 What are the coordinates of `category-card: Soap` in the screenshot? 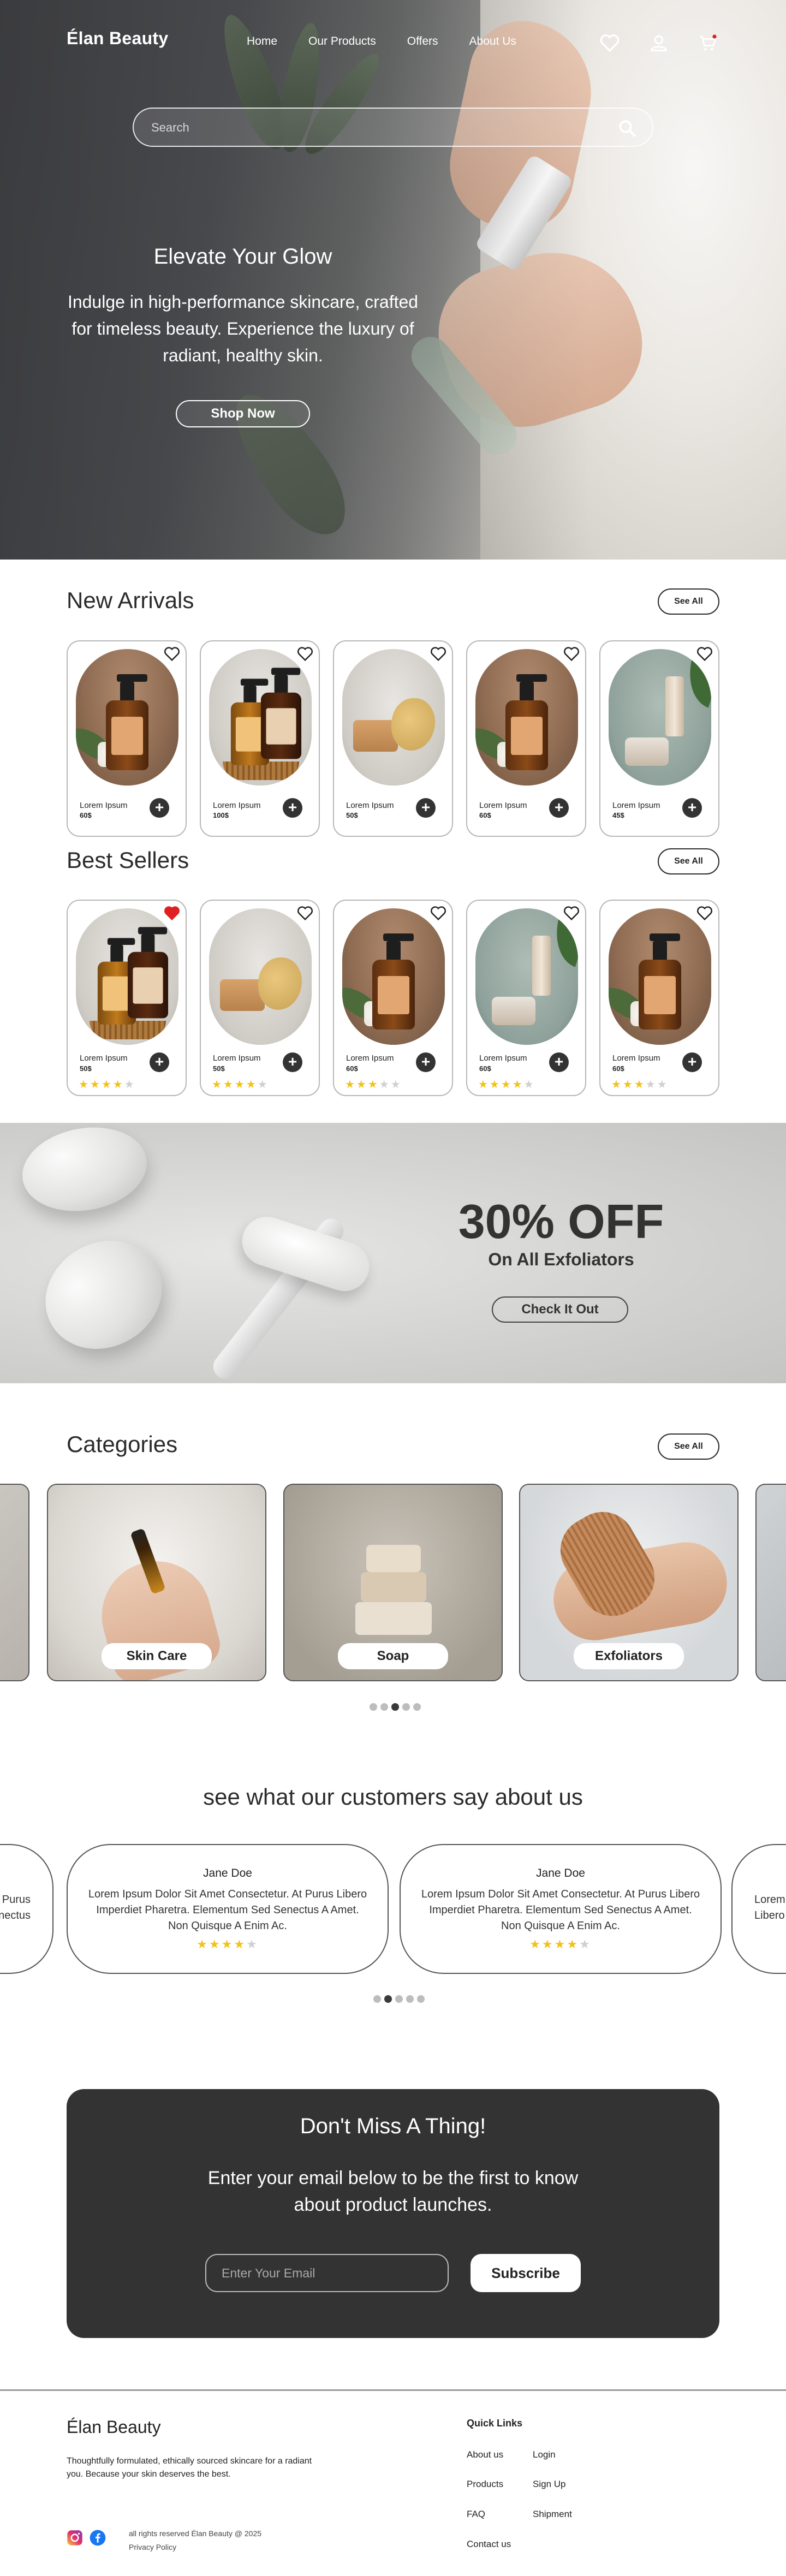 It's located at (393, 1582).